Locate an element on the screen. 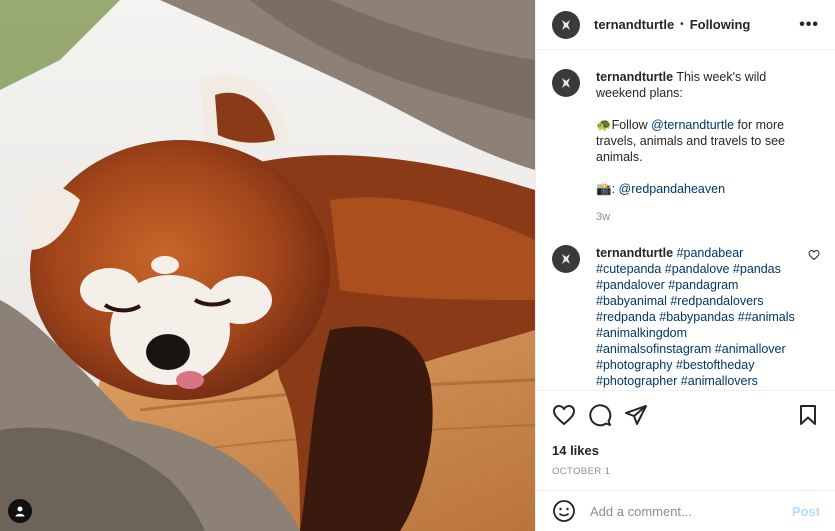  action-bar: 14 likes OCTOBER 1 is located at coordinates (685, 433).